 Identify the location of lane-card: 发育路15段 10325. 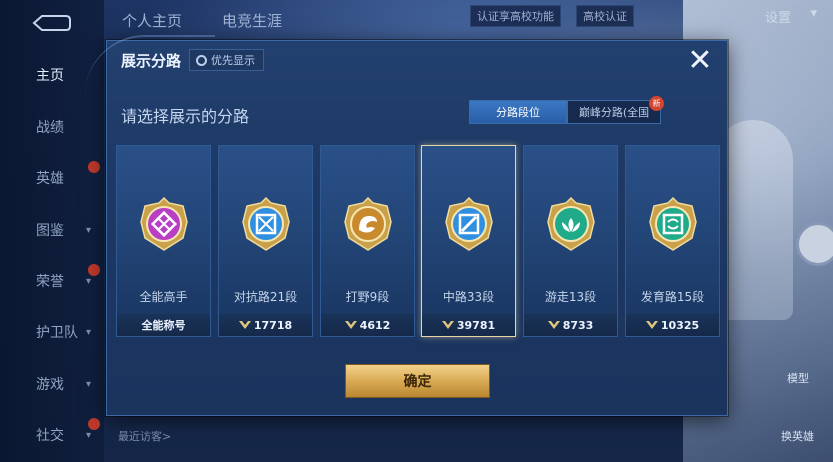
(672, 241).